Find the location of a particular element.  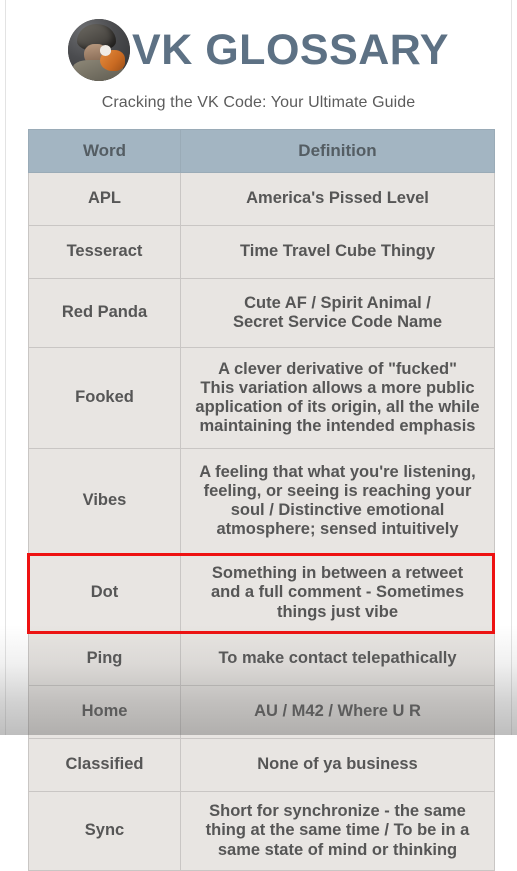

cell-word: Tesseract is located at coordinates (104, 252).